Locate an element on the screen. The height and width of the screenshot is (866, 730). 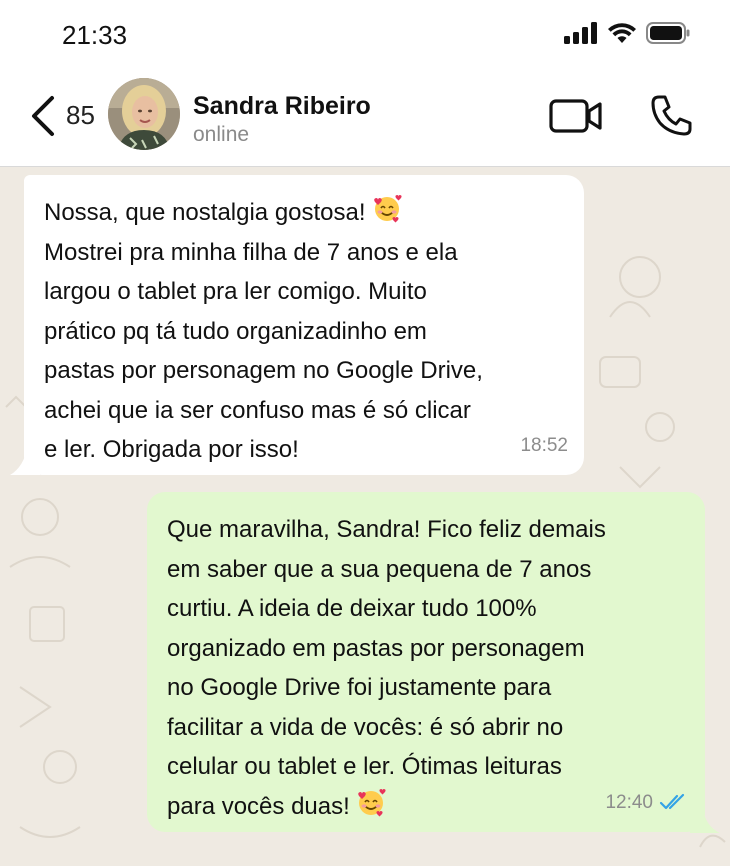
unread-count: 85 is located at coordinates (80, 115).